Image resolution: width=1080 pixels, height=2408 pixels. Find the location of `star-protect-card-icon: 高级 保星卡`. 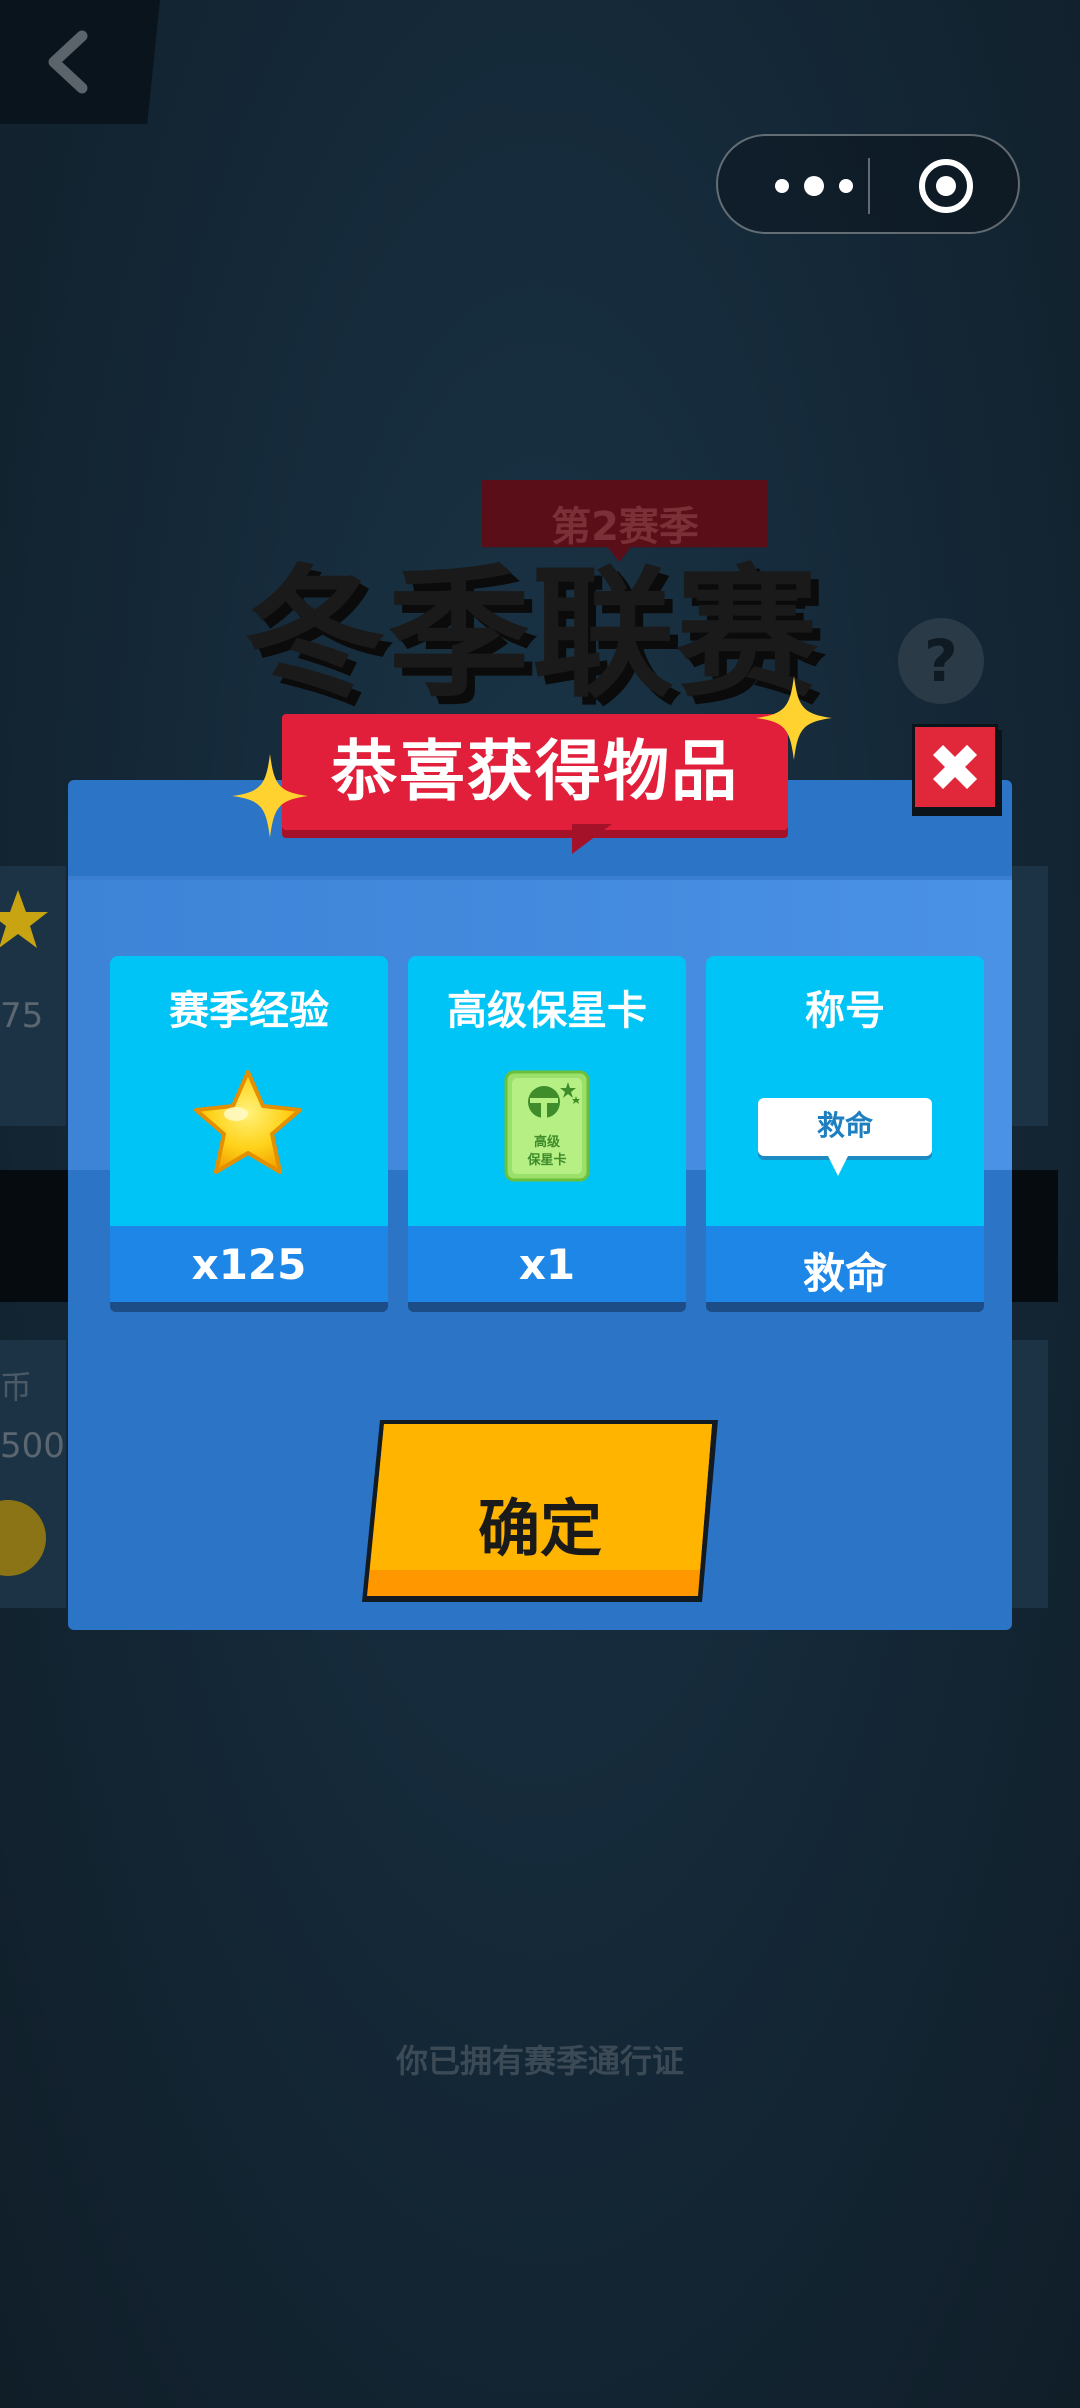

star-protect-card-icon: 高级 保星卡 is located at coordinates (547, 1126).